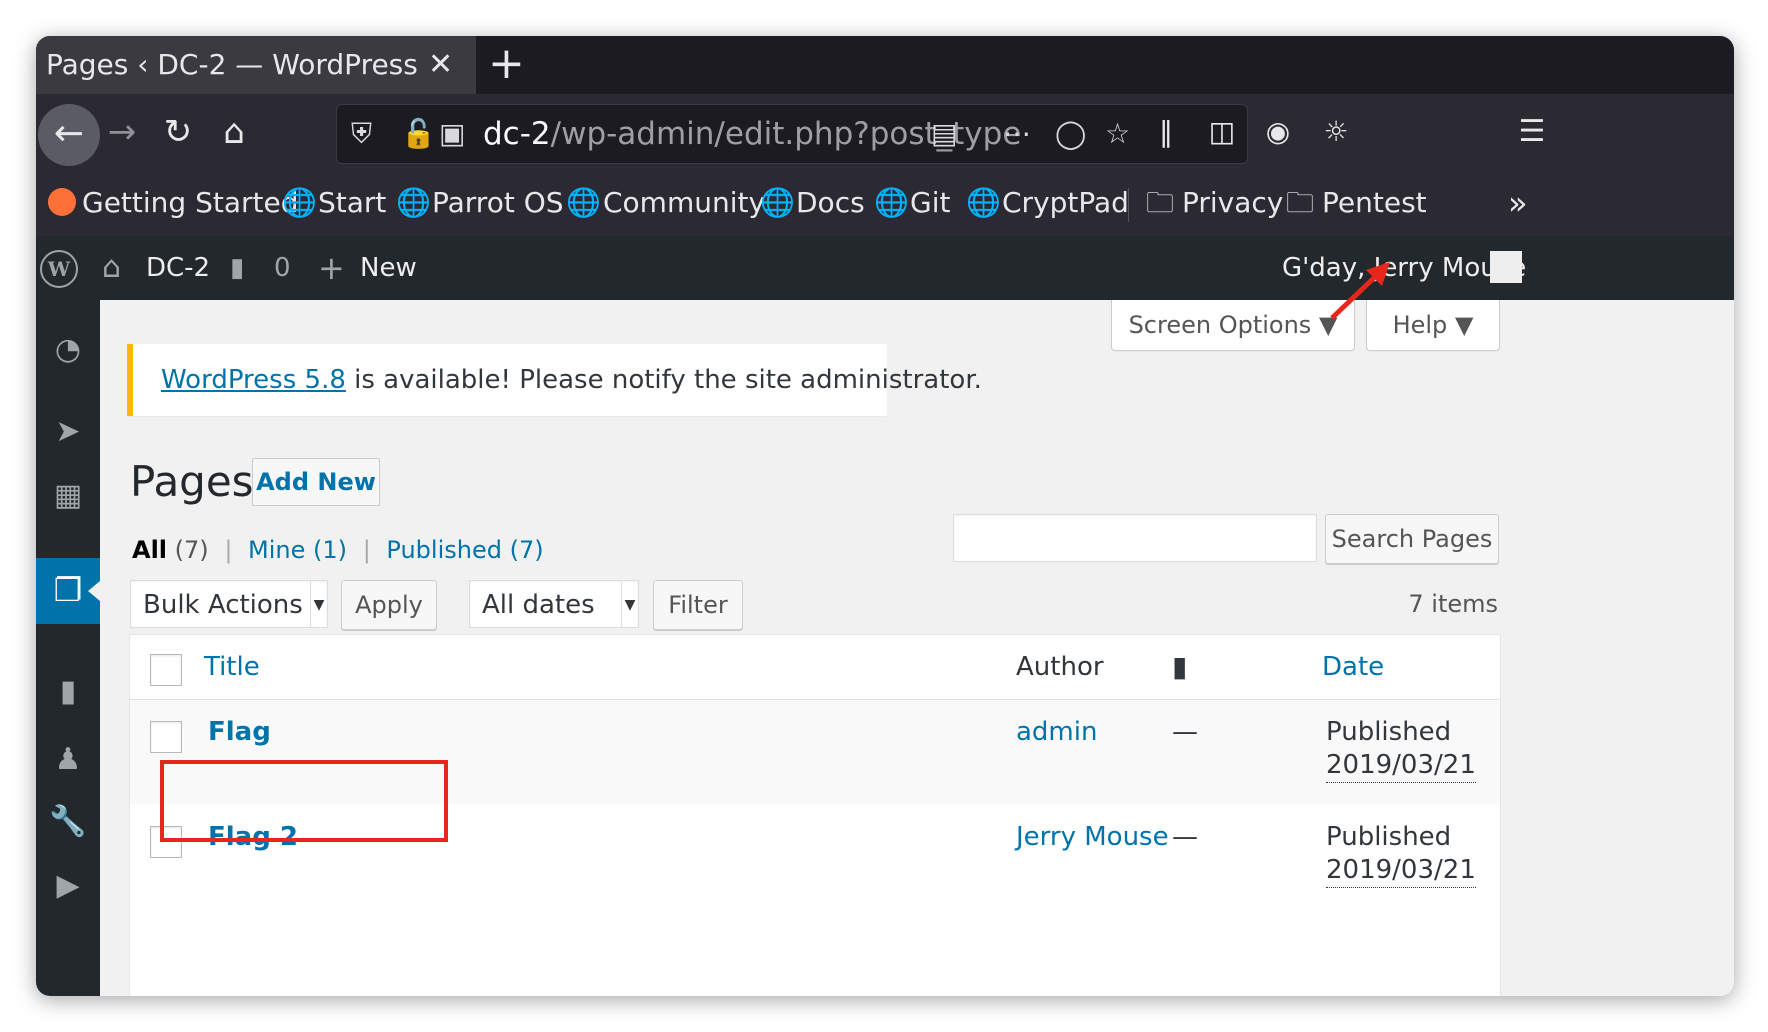  Describe the element at coordinates (1070, 134) in the screenshot. I see `pocket-icon: ◯` at that location.